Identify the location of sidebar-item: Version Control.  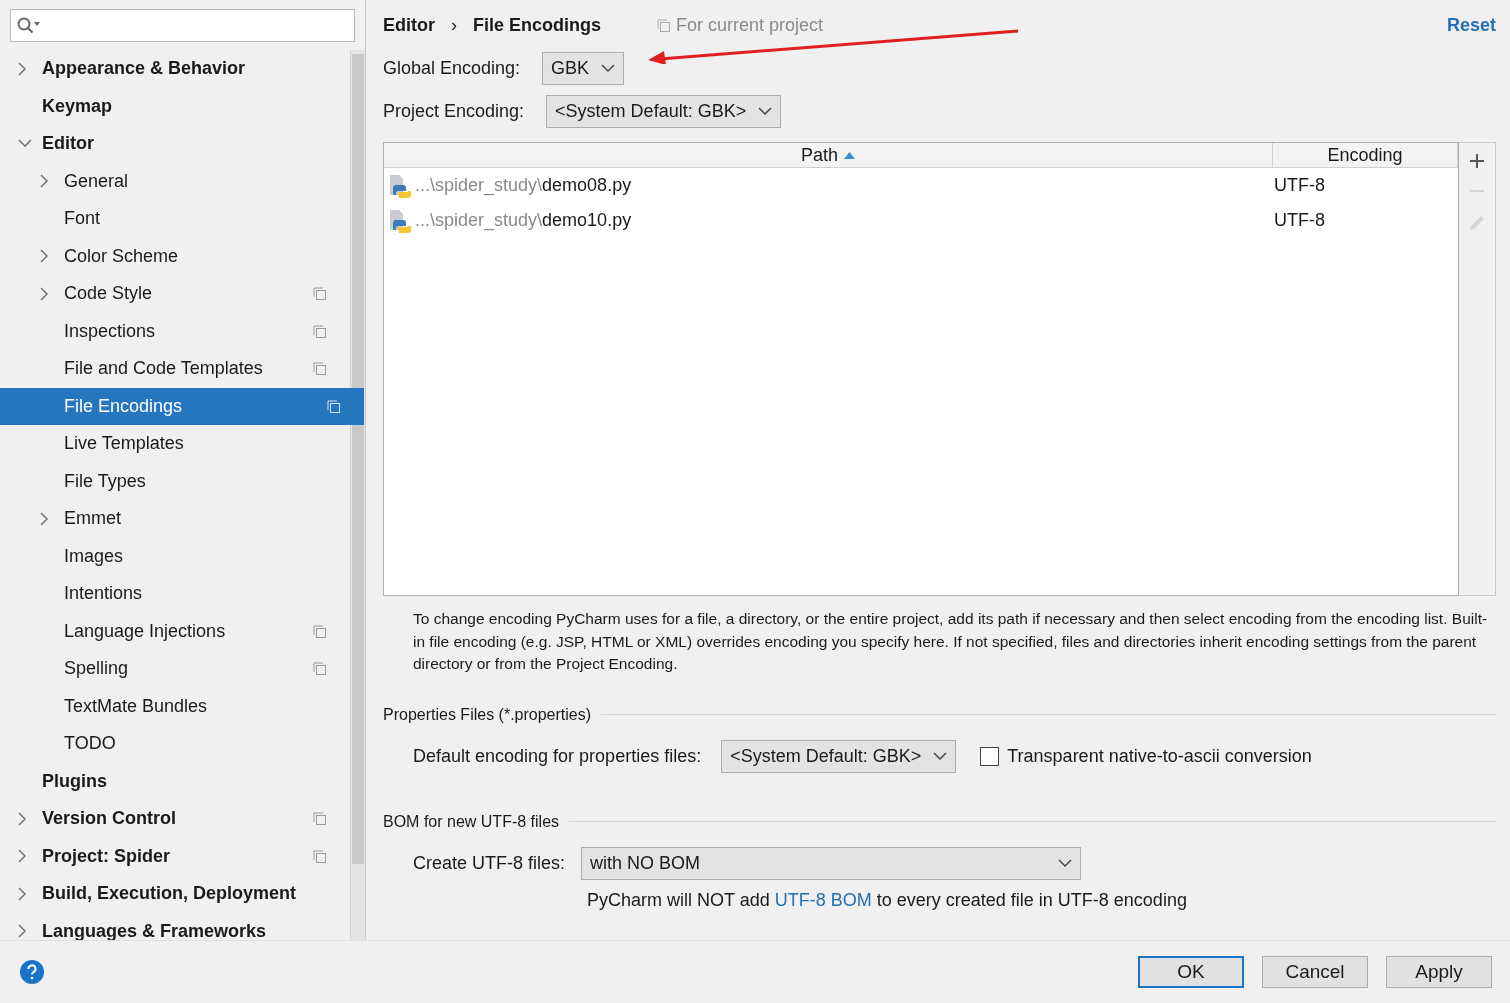
(175, 819).